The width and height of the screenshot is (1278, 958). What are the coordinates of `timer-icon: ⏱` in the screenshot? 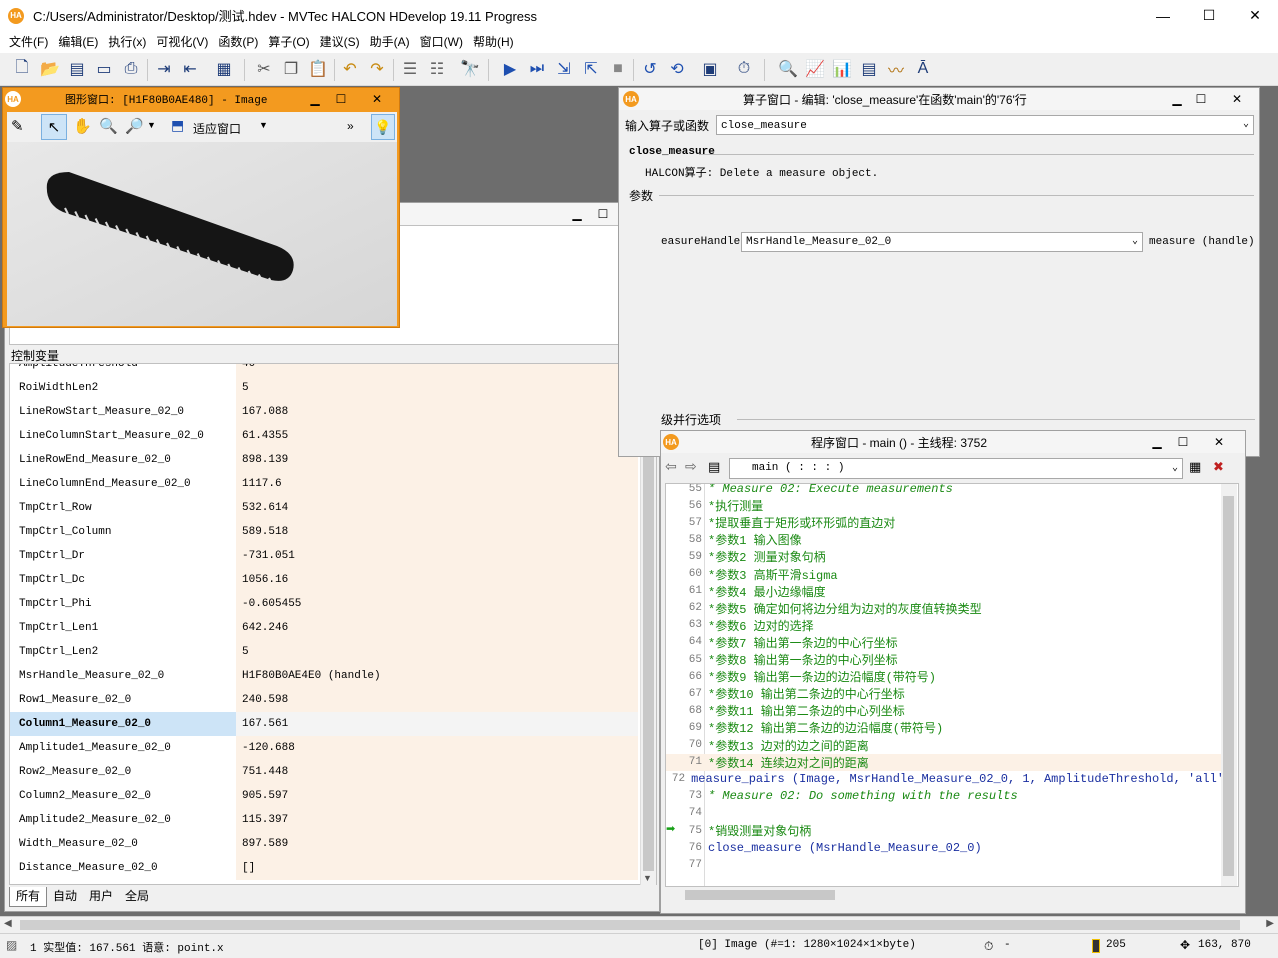 It's located at (744, 69).